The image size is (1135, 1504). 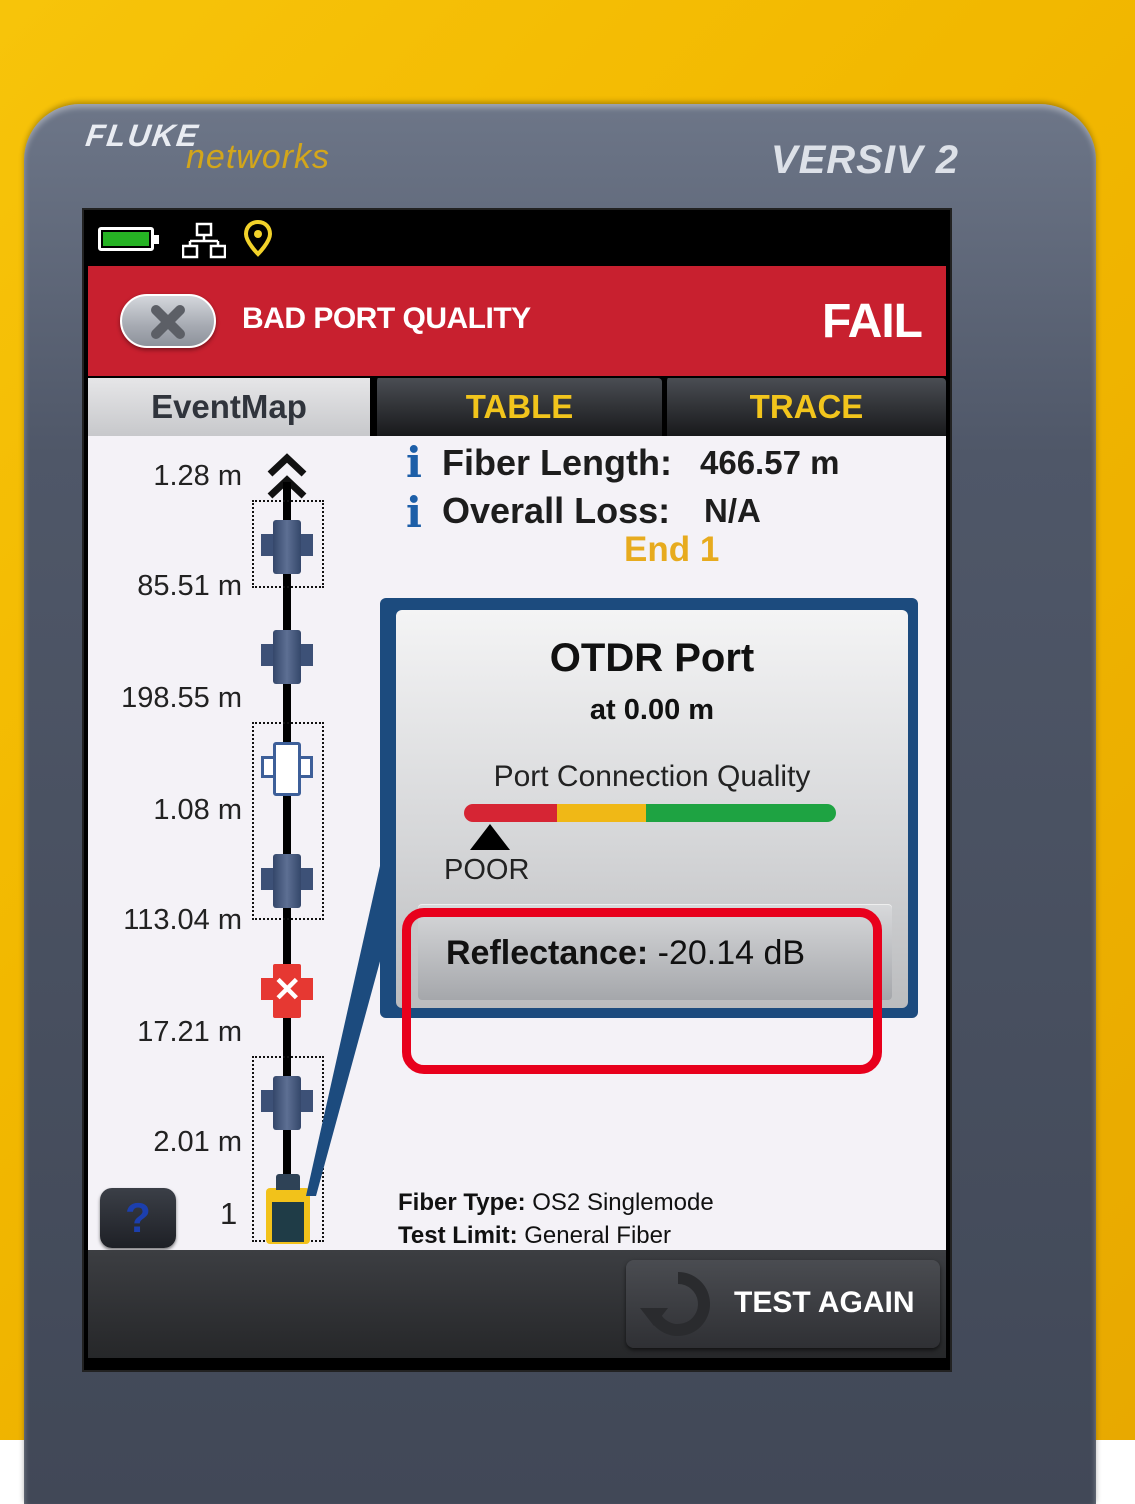 I want to click on event-title: OTDR Port, so click(x=652, y=658).